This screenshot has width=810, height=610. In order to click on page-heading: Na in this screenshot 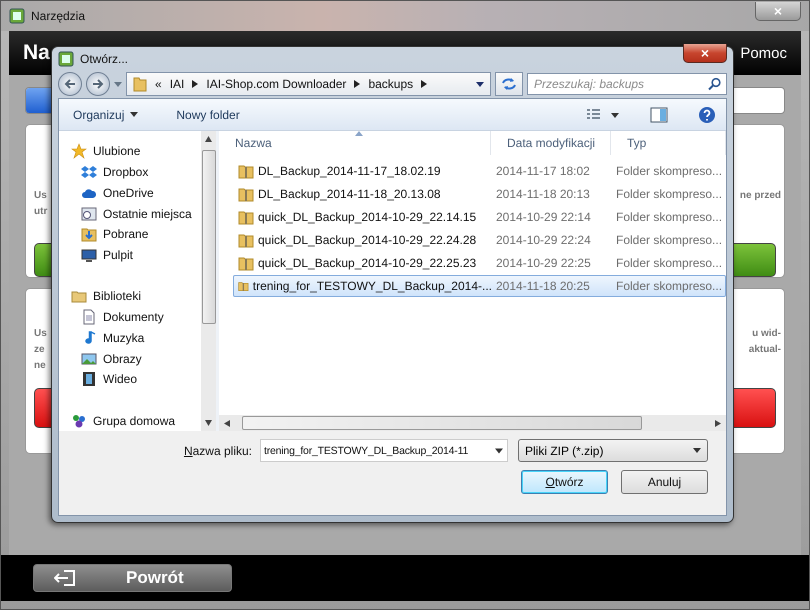, I will do `click(36, 53)`.